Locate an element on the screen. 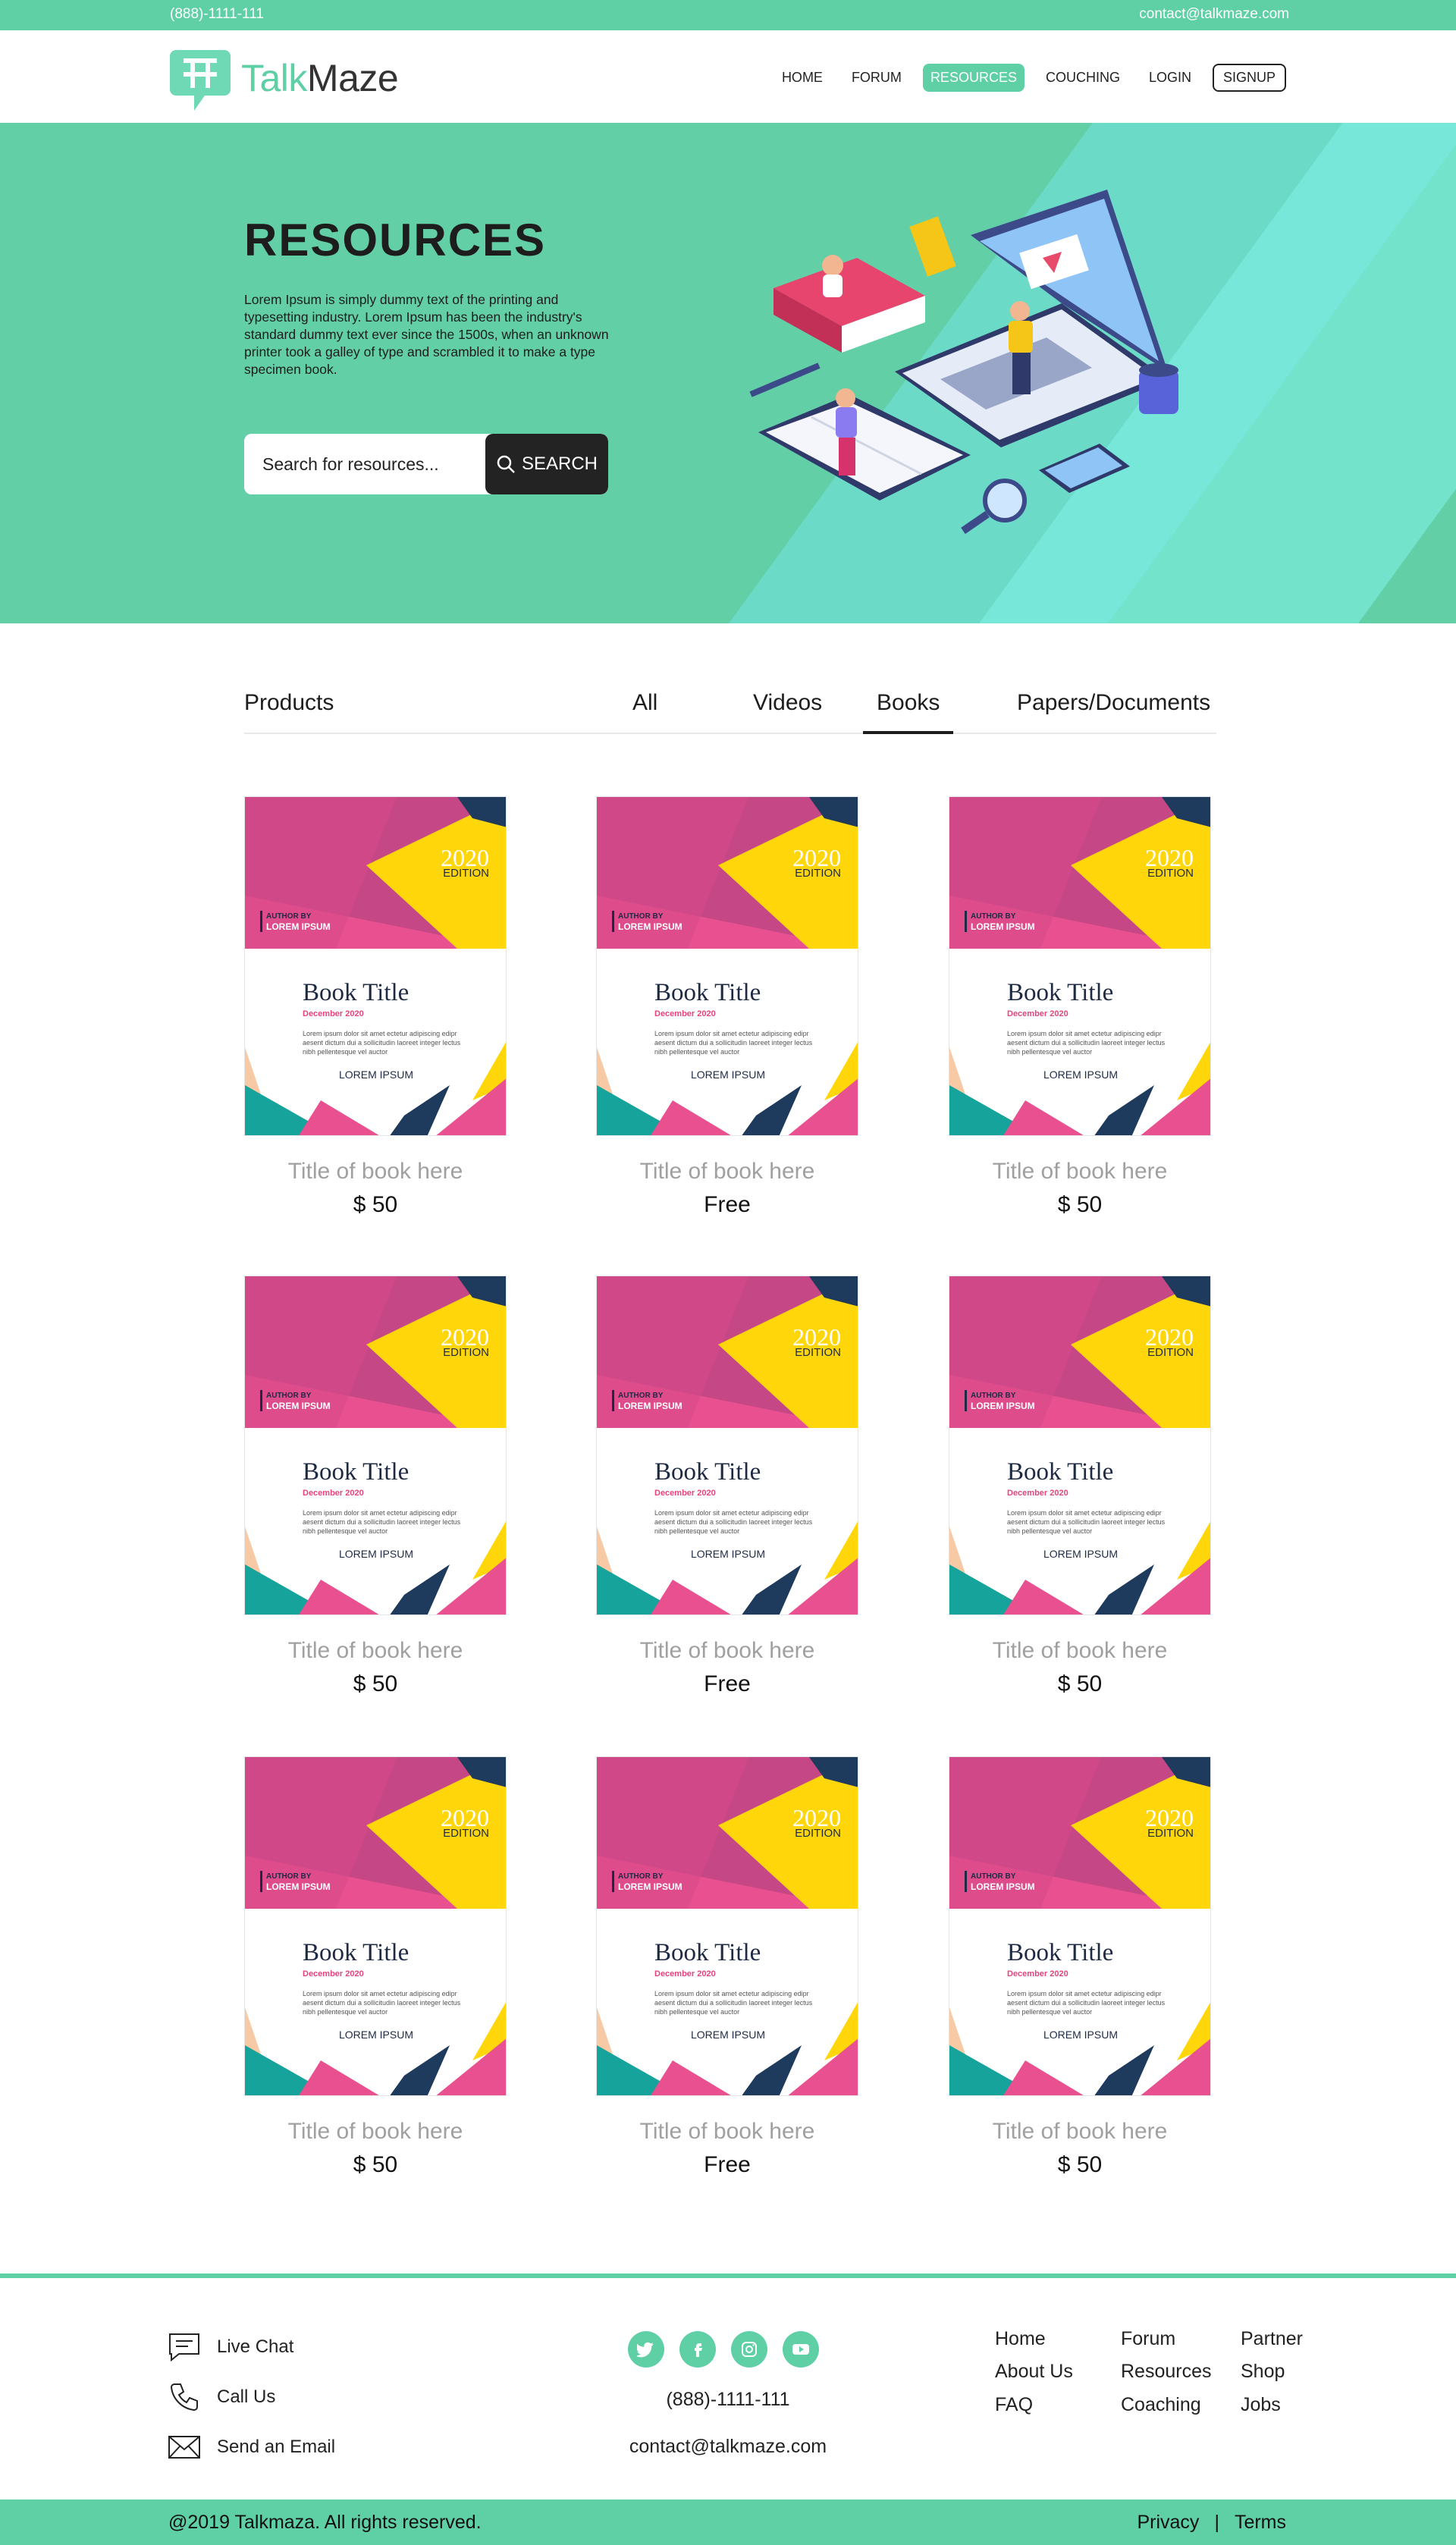 Image resolution: width=1456 pixels, height=2545 pixels. nav-home: HOME is located at coordinates (802, 78).